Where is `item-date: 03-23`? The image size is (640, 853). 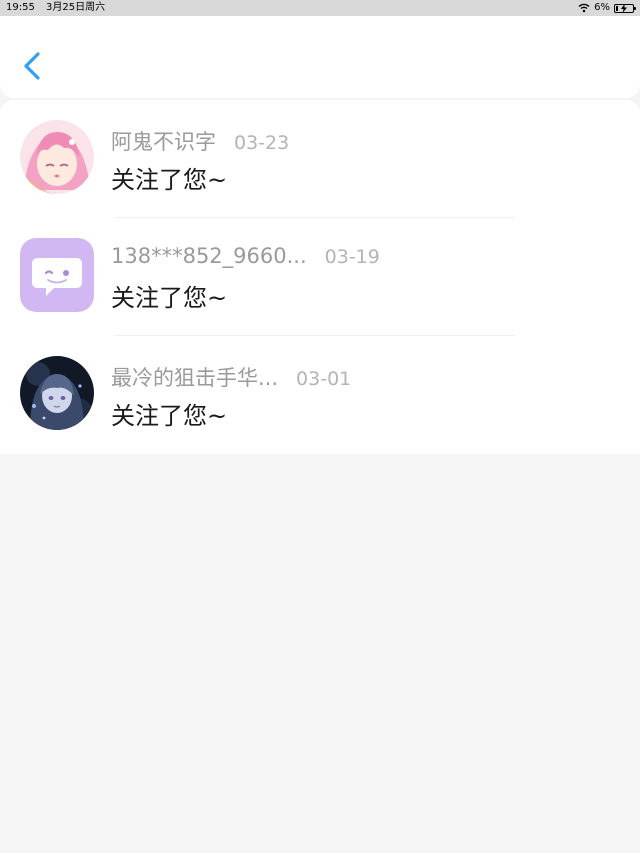 item-date: 03-23 is located at coordinates (262, 143).